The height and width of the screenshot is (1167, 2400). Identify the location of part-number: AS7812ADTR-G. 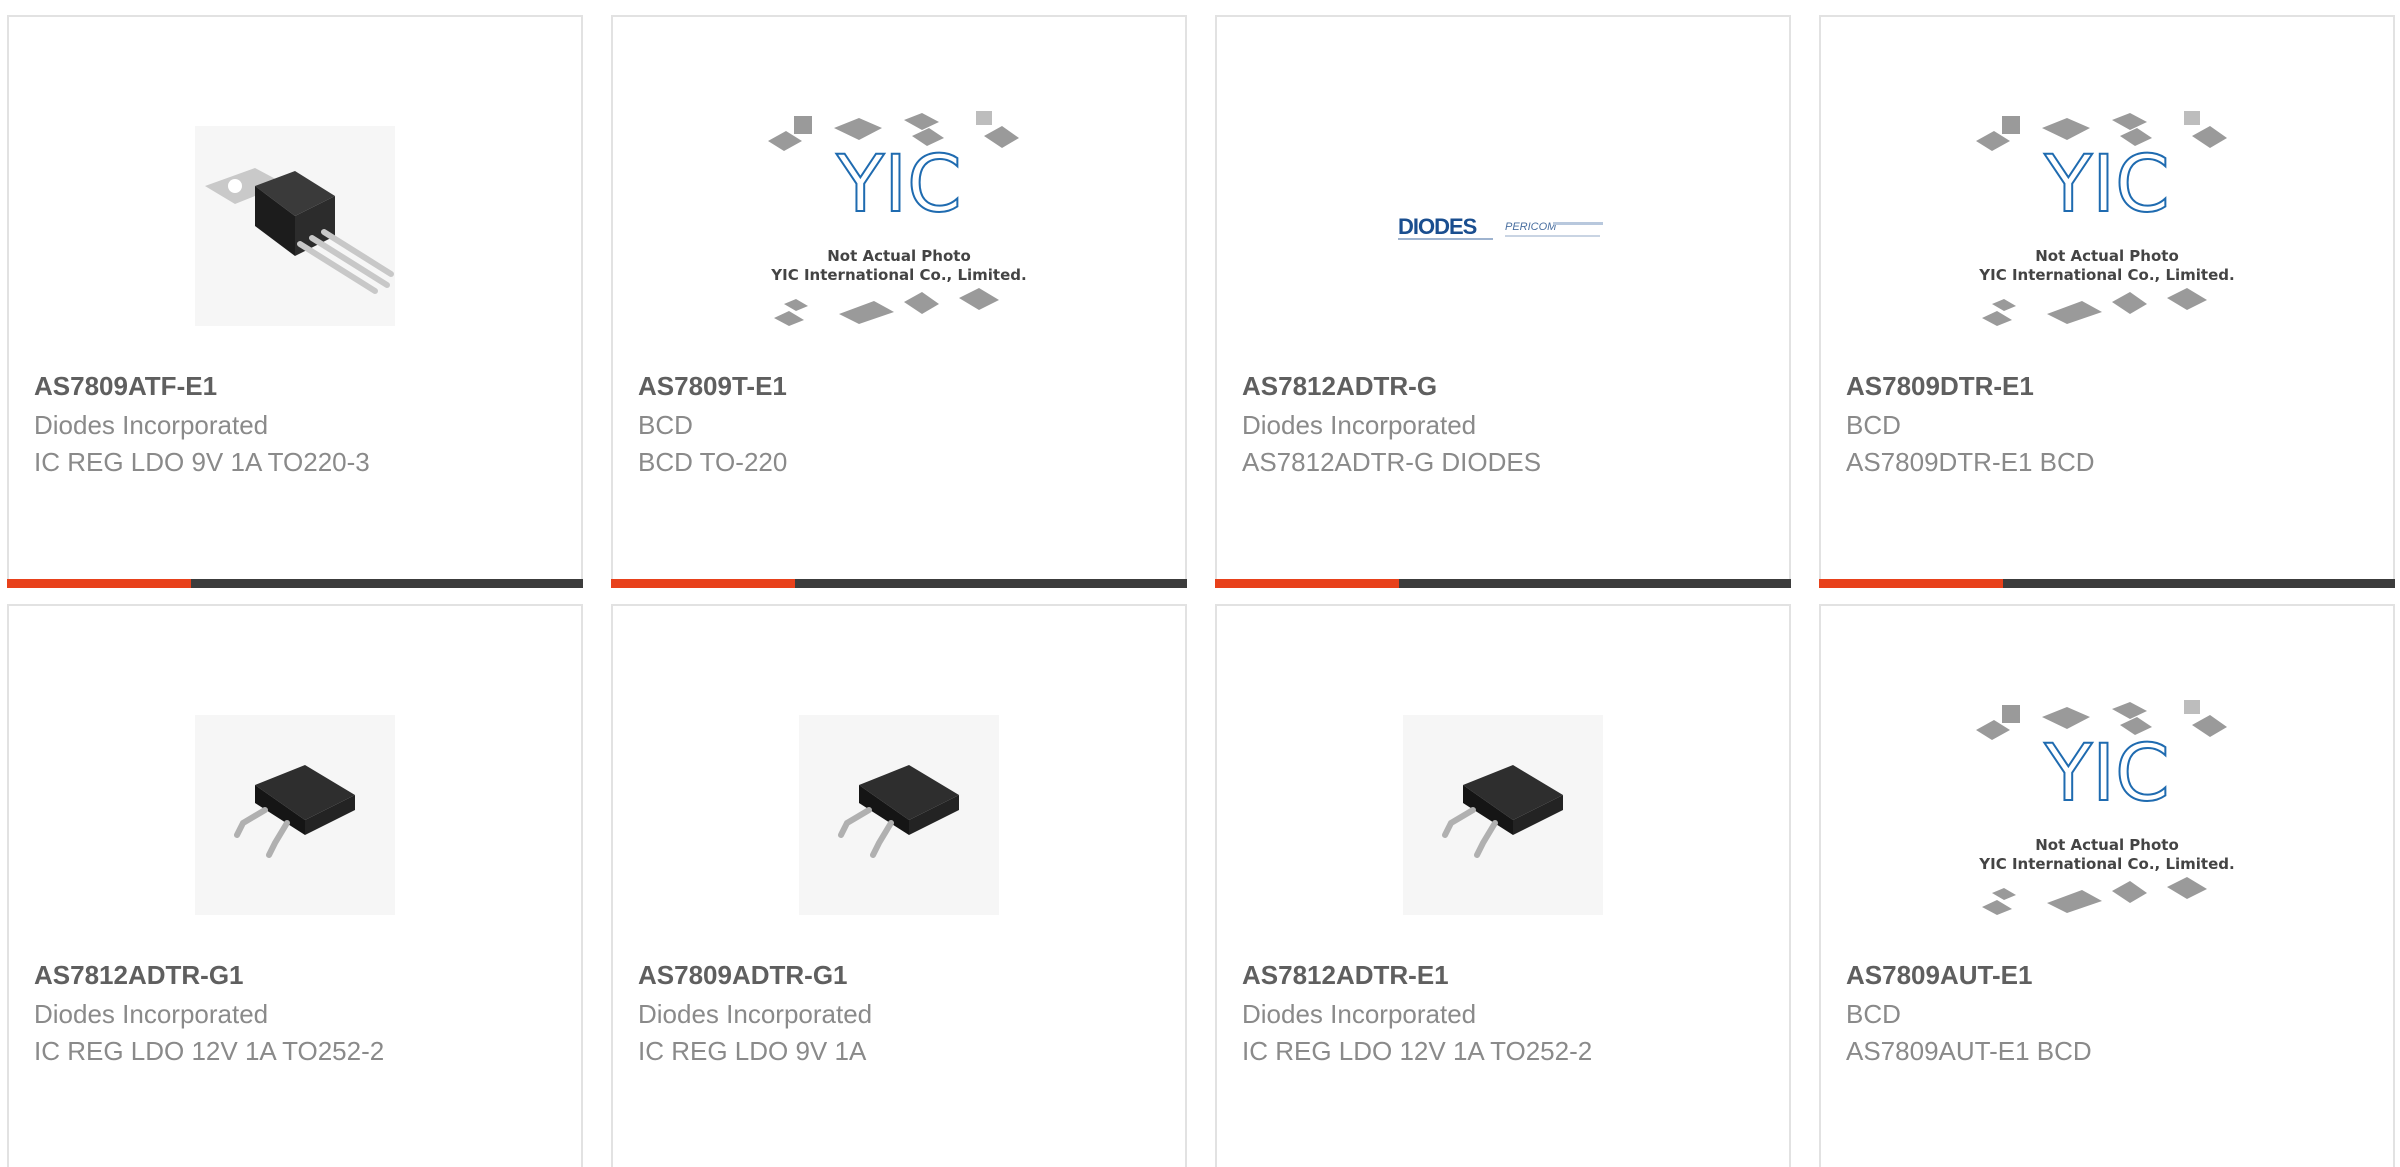
(1339, 386).